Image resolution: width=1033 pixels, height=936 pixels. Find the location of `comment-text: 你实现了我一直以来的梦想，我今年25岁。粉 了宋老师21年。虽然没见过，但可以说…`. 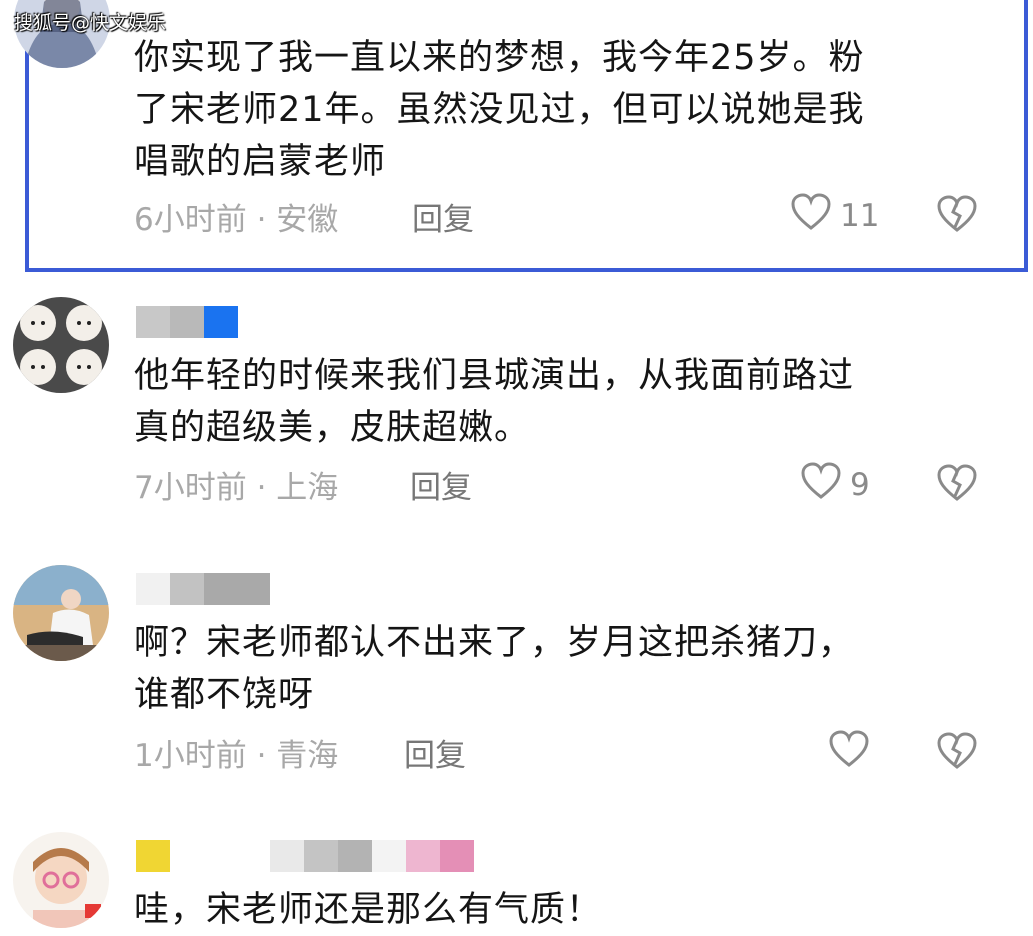

comment-text: 你实现了我一直以来的梦想，我今年25岁。粉 了宋老师21年。虽然没见过，但可以说… is located at coordinates (499, 110).